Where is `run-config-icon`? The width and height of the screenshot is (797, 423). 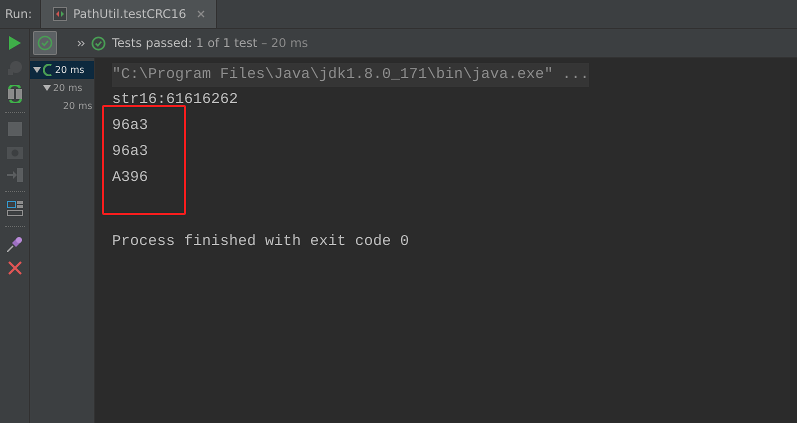
run-config-icon is located at coordinates (60, 14).